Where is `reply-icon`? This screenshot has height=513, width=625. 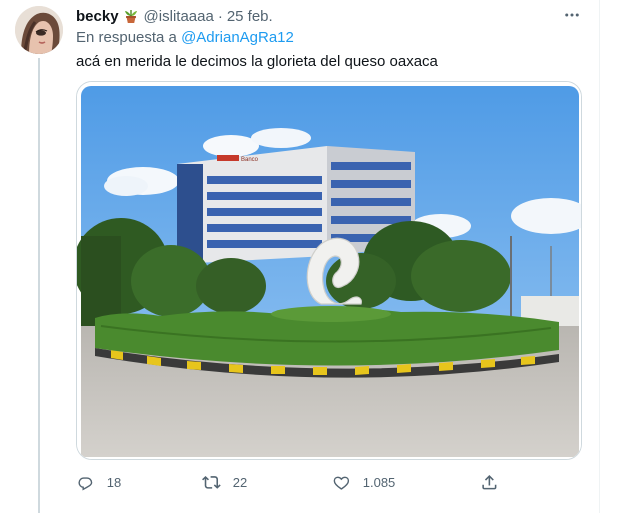 reply-icon is located at coordinates (85, 484).